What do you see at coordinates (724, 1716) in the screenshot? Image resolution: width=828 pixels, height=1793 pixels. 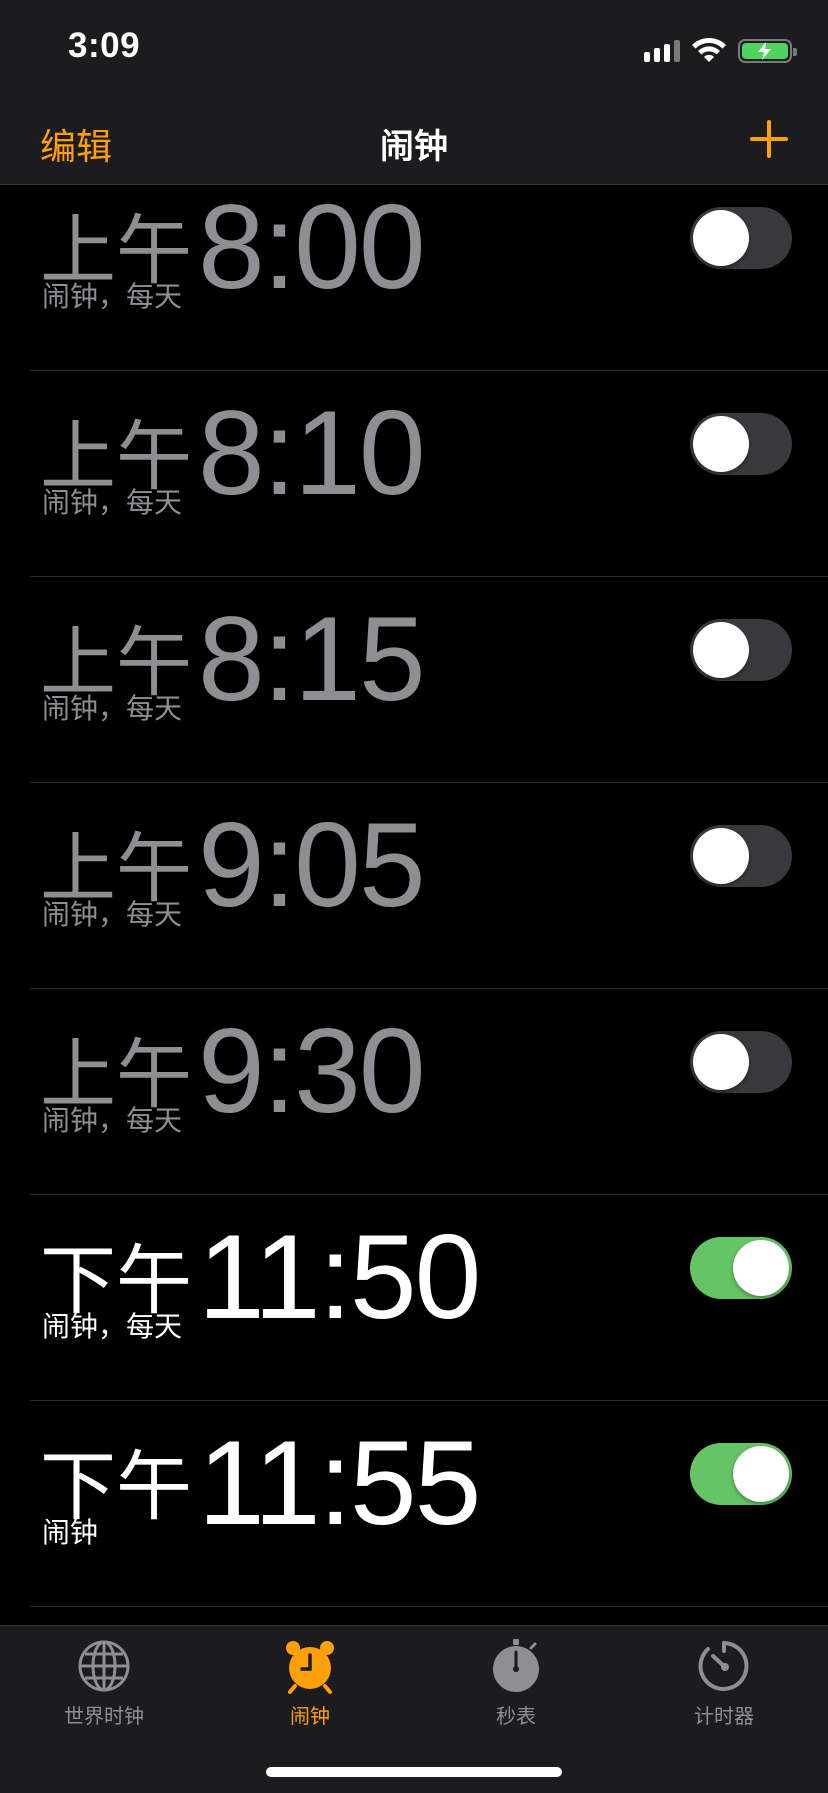 I see `tab-label: 计时器` at bounding box center [724, 1716].